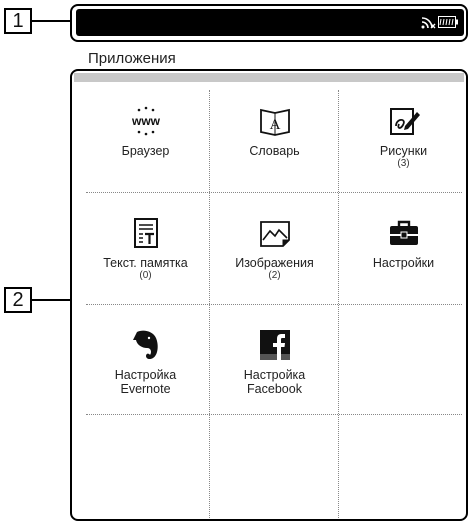  What do you see at coordinates (404, 121) in the screenshot?
I see `drawing-pen-icon` at bounding box center [404, 121].